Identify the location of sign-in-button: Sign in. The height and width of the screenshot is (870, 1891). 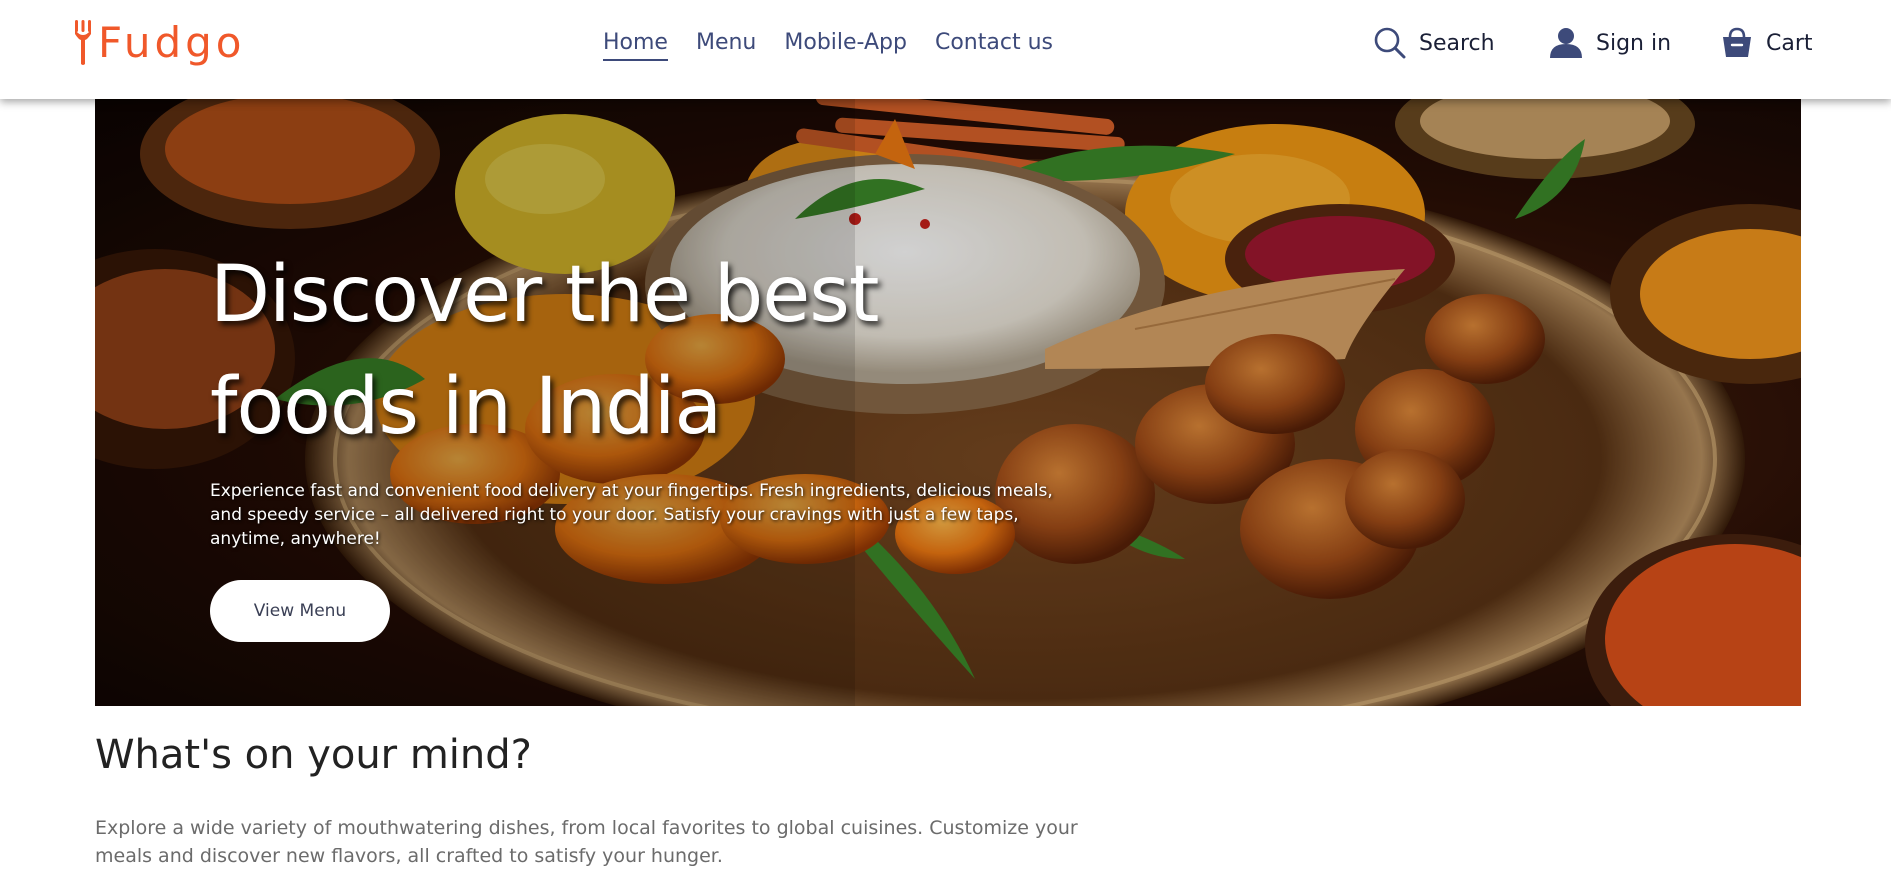
(1609, 43).